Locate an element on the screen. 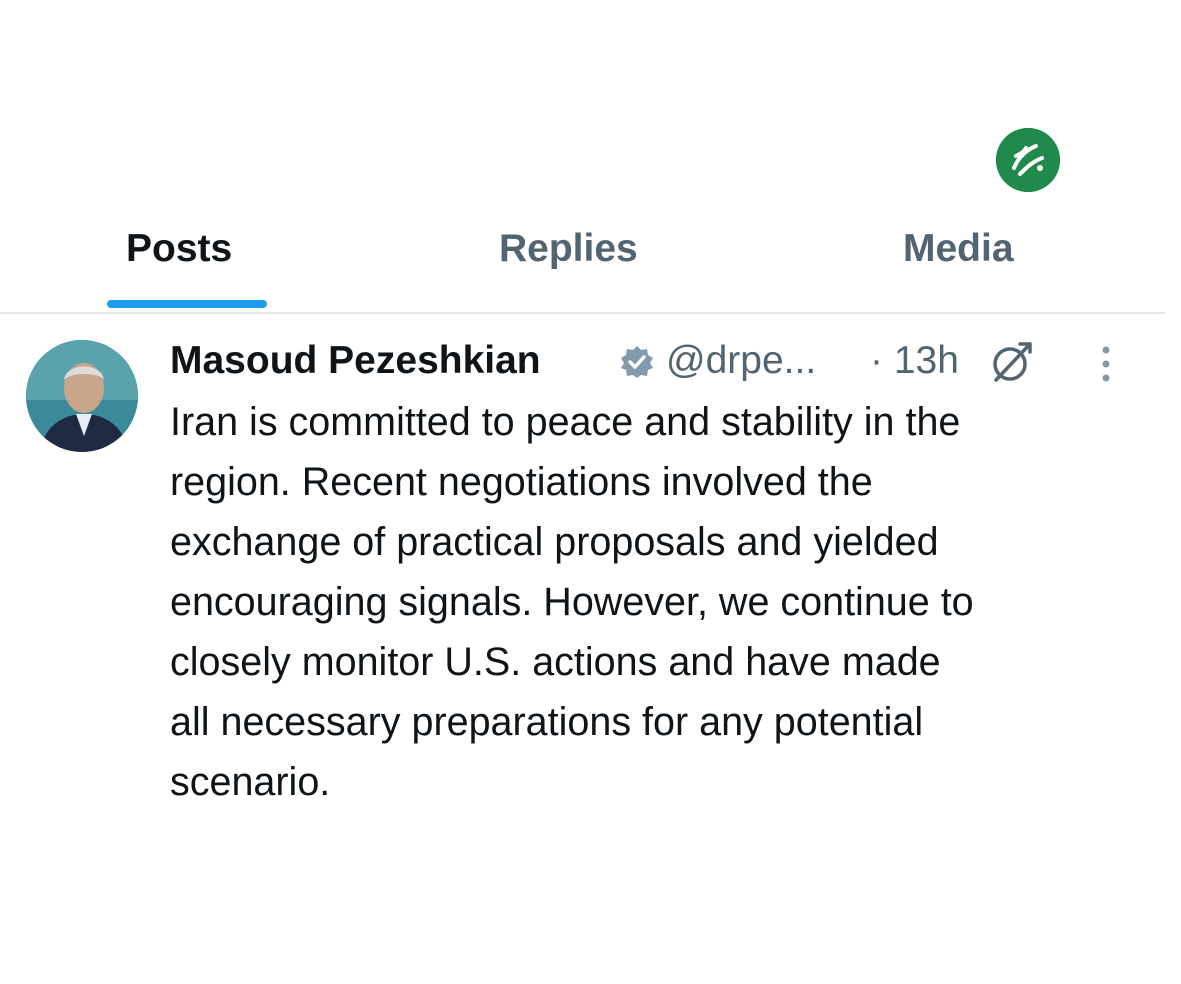 The image size is (1181, 984). profile-tabs: Posts Replies Media is located at coordinates (582, 262).